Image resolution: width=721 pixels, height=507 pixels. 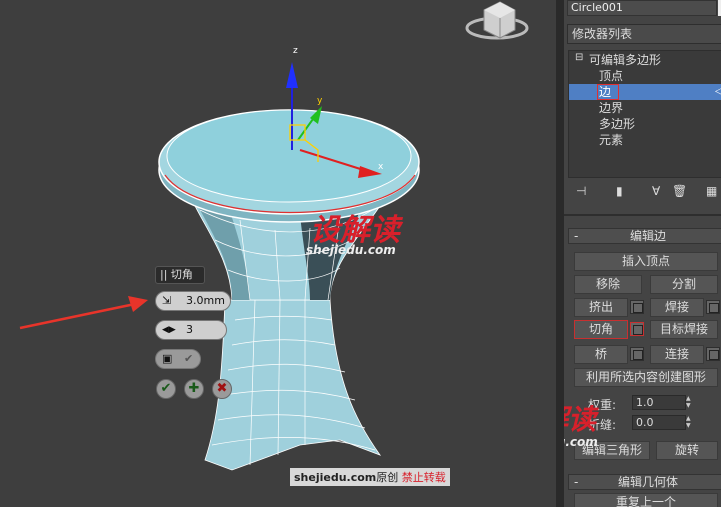 I want to click on target-weld-button: 目标焊接, so click(x=684, y=329).